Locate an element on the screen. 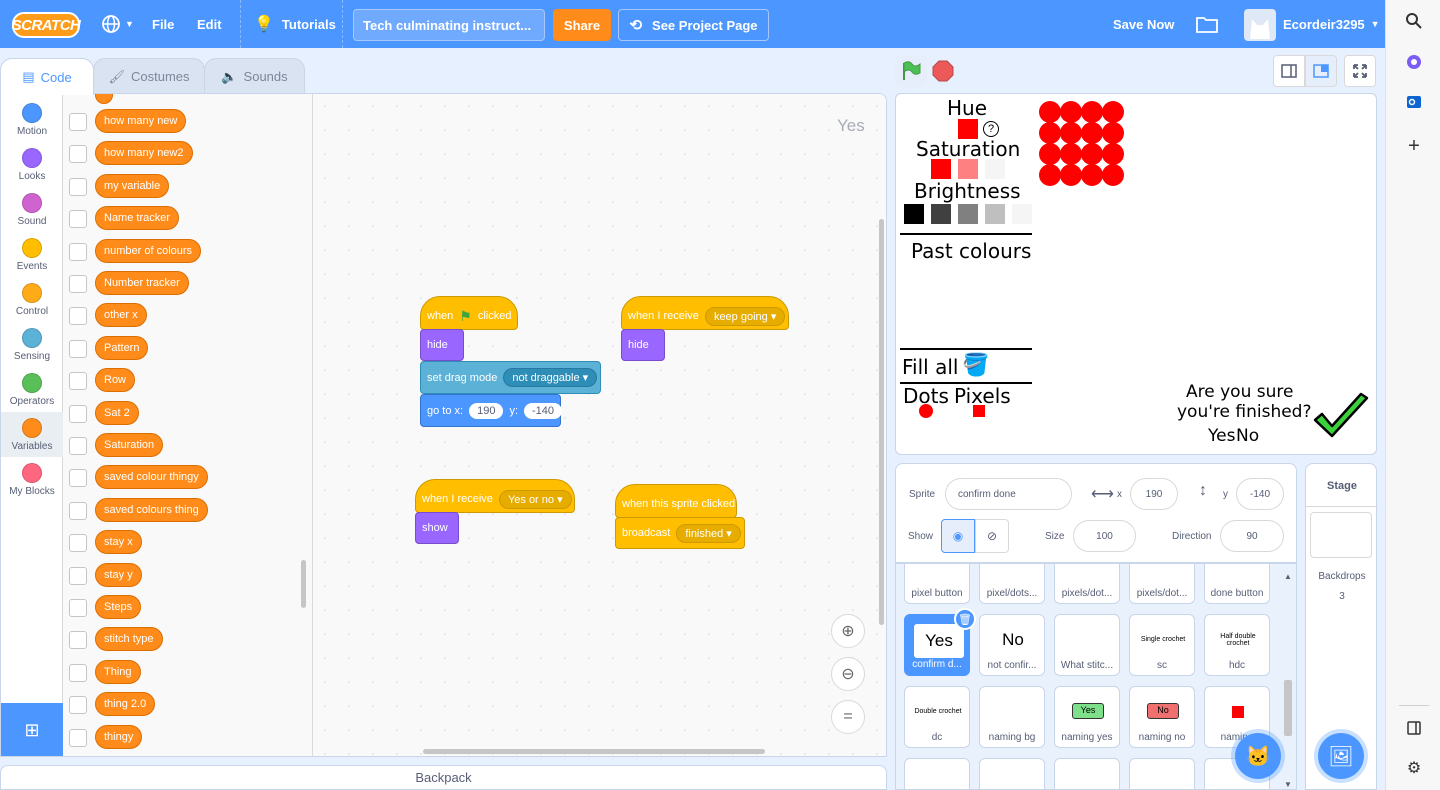 This screenshot has width=1440, height=790. copilot-icon is located at coordinates (1414, 62).